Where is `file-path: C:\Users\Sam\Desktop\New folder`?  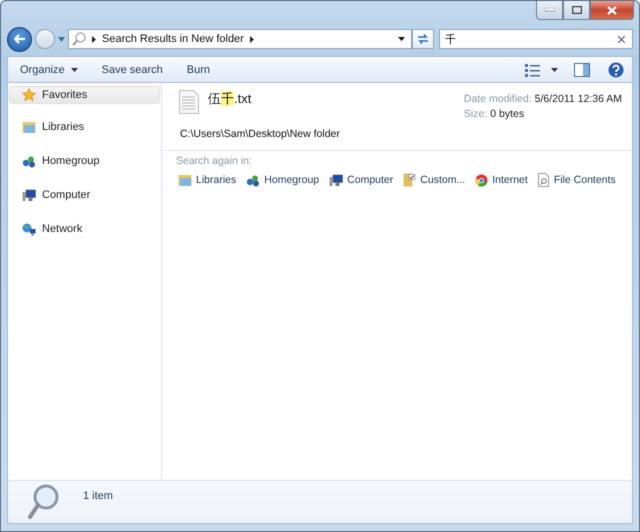
file-path: C:\Users\Sam\Desktop\New folder is located at coordinates (260, 134).